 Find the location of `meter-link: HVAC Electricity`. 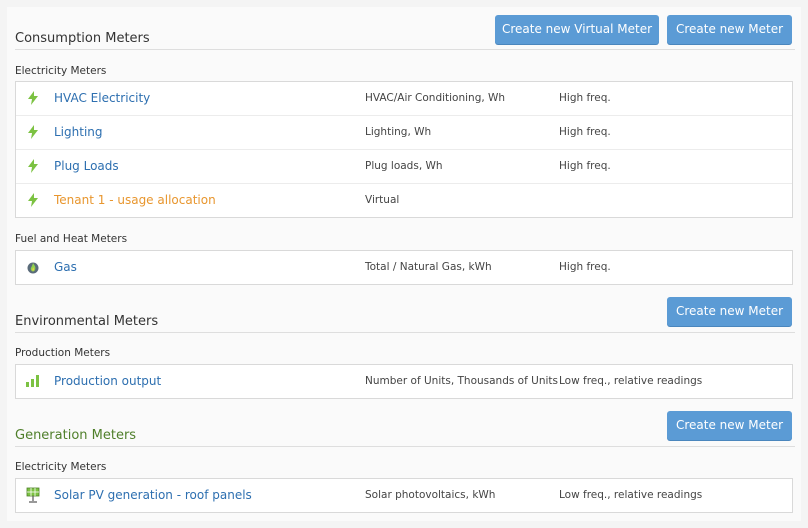

meter-link: HVAC Electricity is located at coordinates (102, 98).